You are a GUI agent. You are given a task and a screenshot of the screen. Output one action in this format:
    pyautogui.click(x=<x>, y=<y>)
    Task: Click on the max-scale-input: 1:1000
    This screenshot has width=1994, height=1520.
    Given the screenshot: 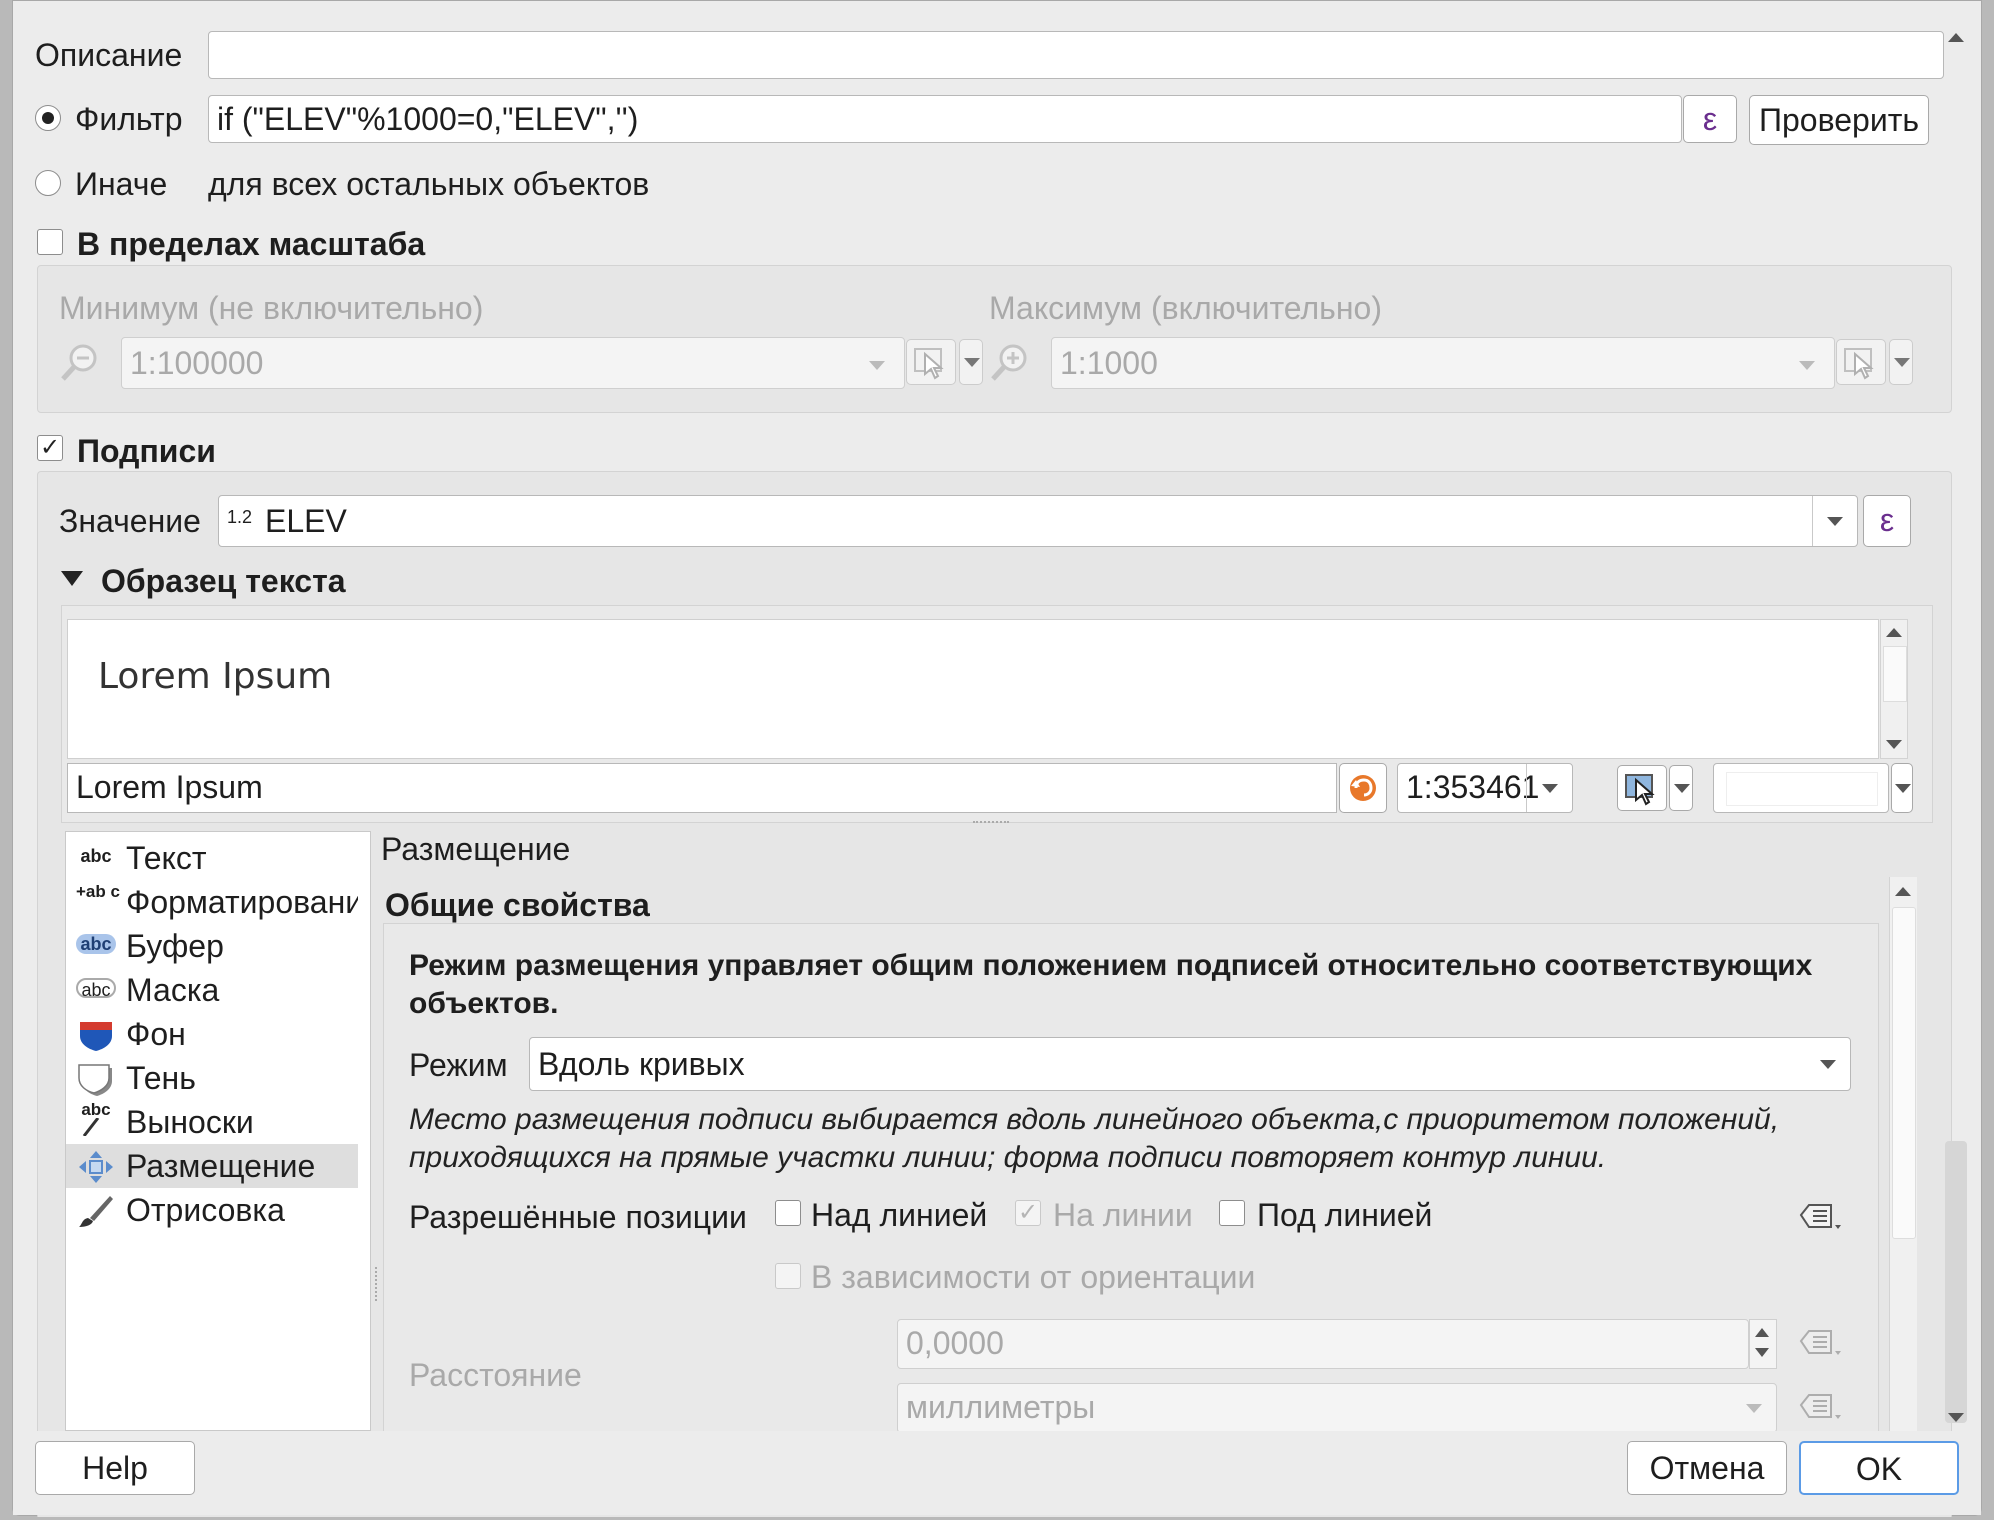 What is the action you would take?
    pyautogui.click(x=1443, y=363)
    